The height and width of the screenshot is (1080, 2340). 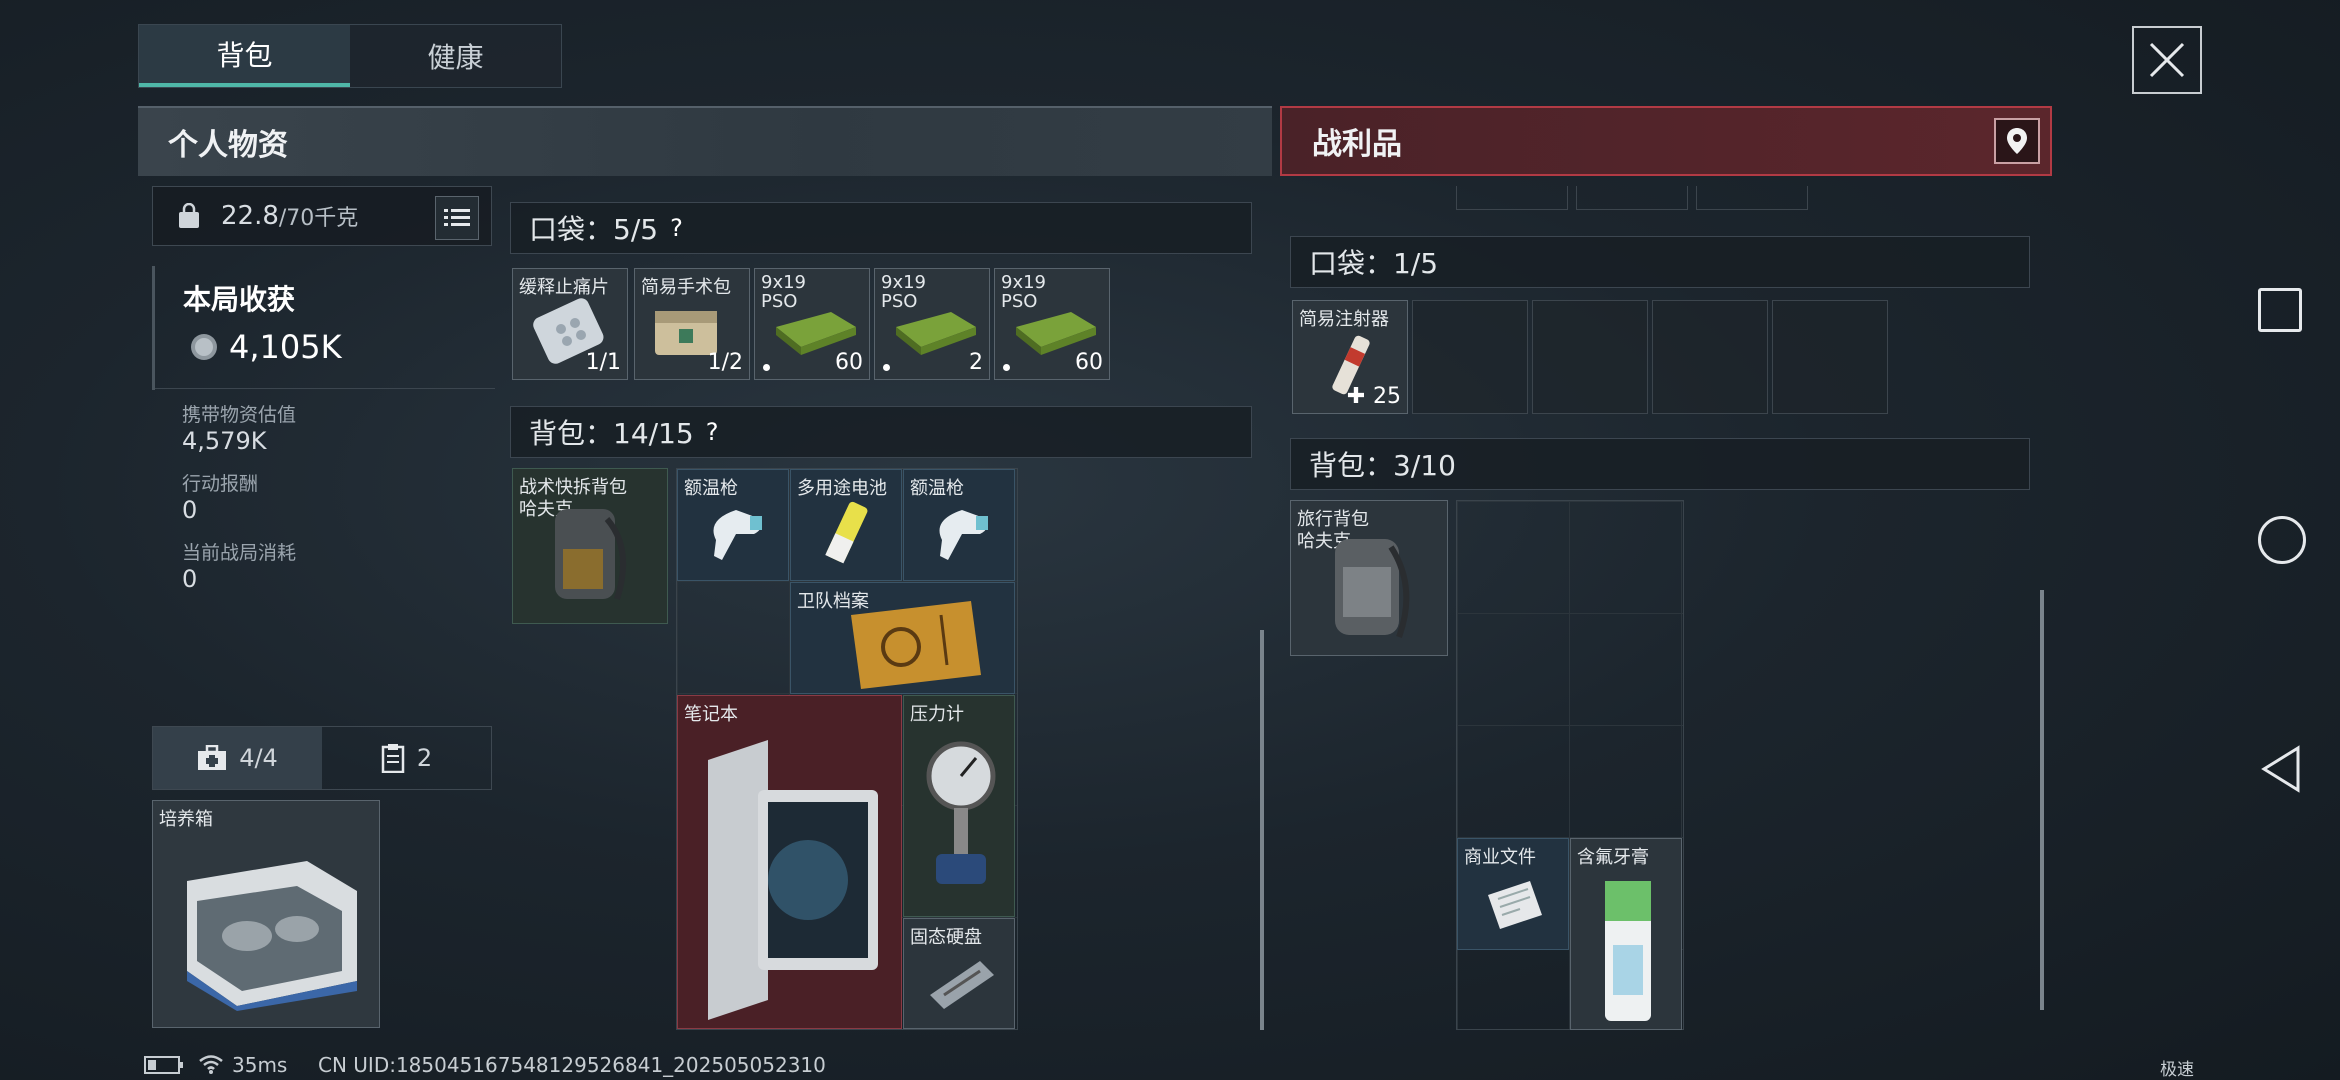 What do you see at coordinates (590, 546) in the screenshot?
I see `equipped-backpack: 战术快拆背包 哈夫克` at bounding box center [590, 546].